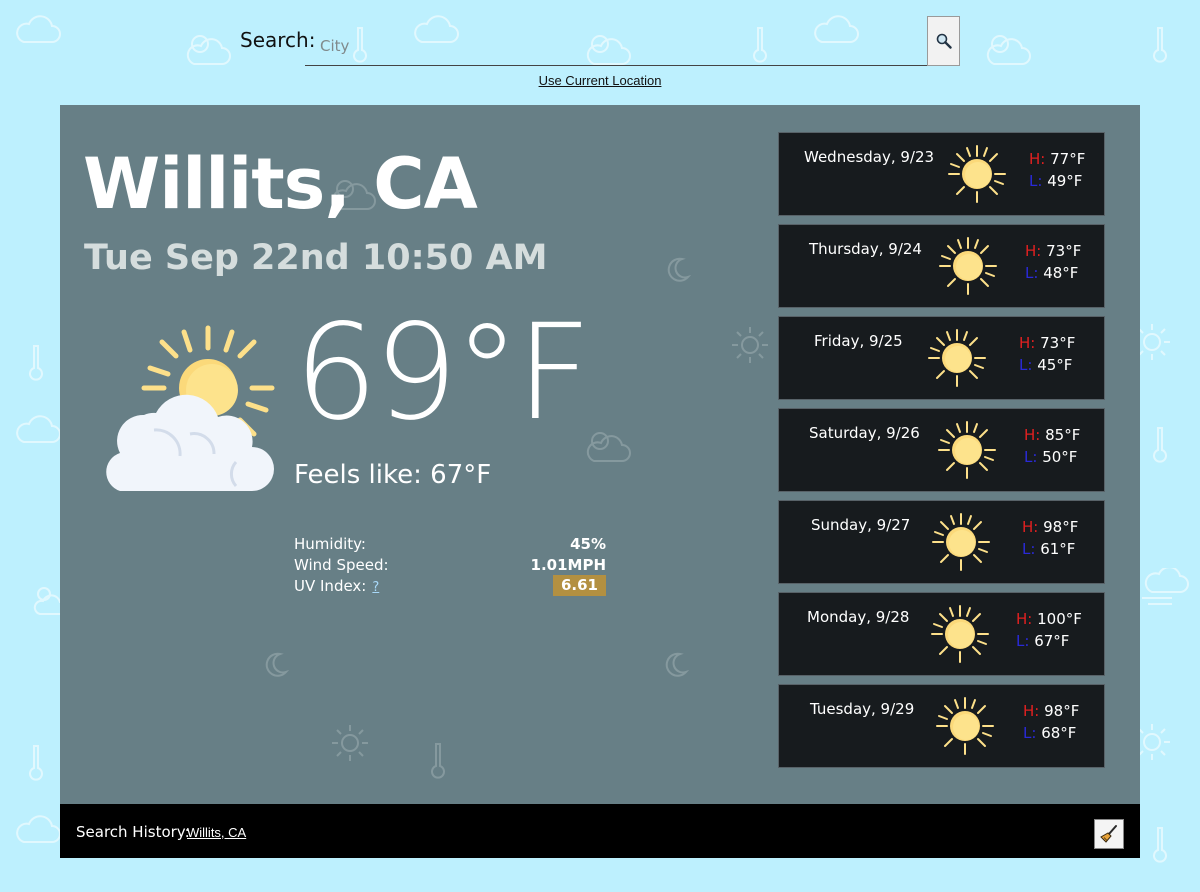 The image size is (1200, 892). I want to click on low-temp: 49°F, so click(1065, 181).